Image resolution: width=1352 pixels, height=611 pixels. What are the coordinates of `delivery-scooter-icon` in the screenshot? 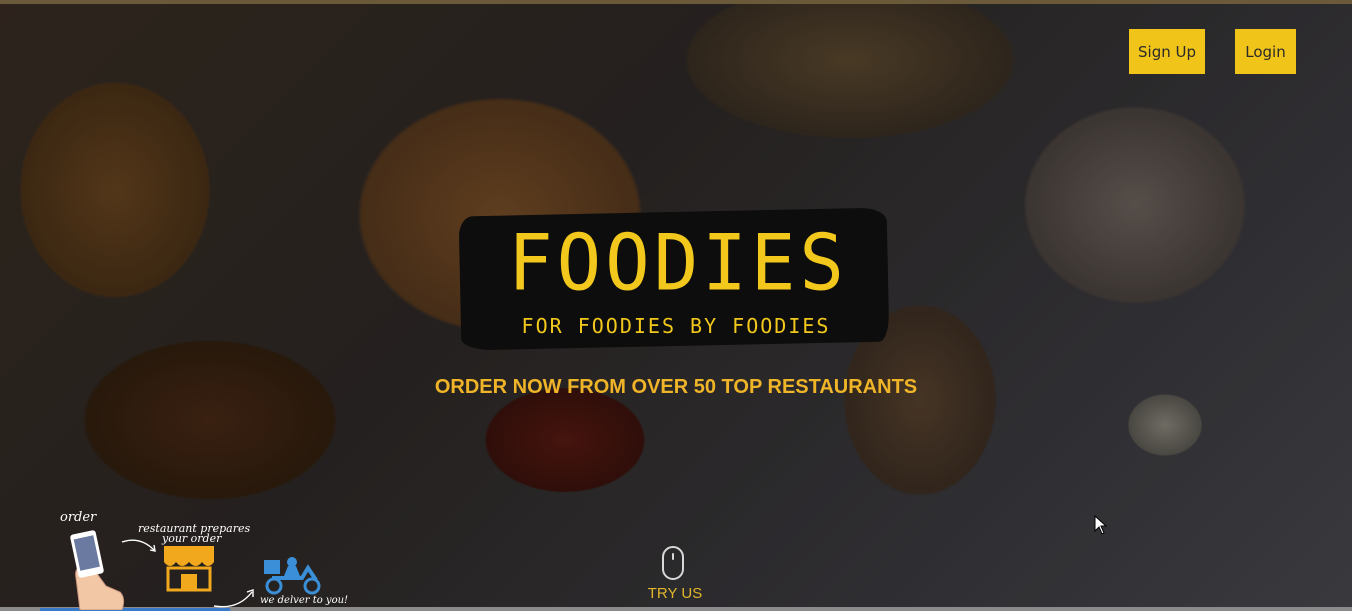 It's located at (292, 576).